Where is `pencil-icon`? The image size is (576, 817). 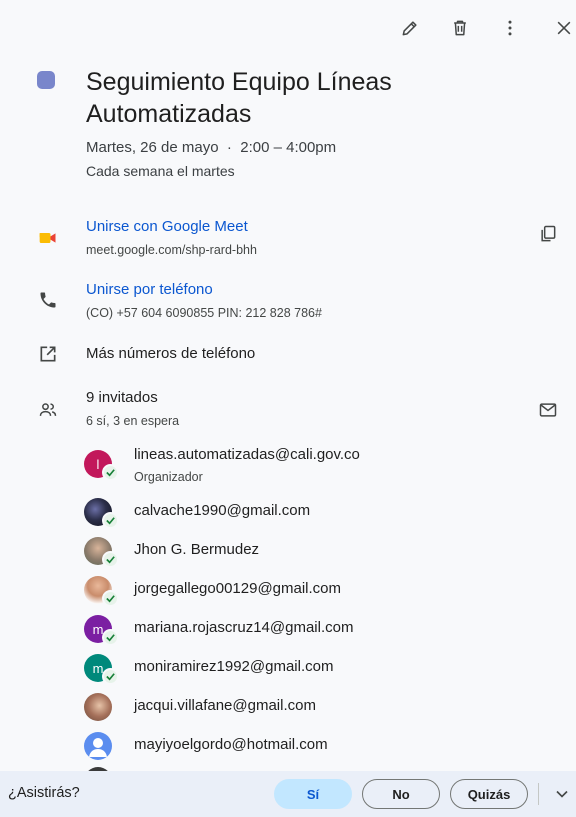 pencil-icon is located at coordinates (409, 28).